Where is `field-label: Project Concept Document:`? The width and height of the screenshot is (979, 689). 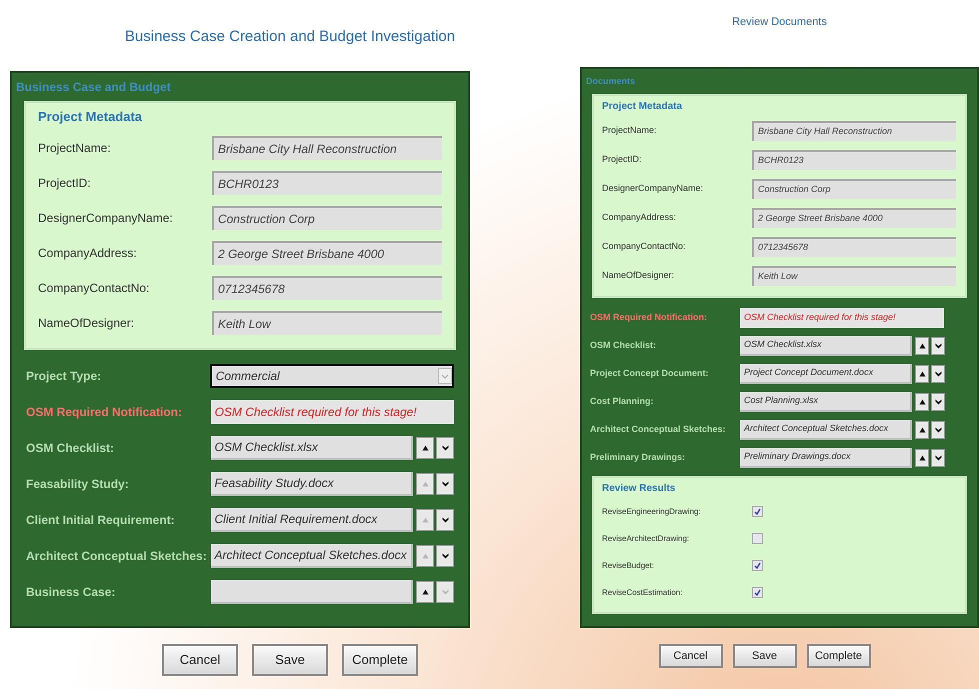 field-label: Project Concept Document: is located at coordinates (650, 373).